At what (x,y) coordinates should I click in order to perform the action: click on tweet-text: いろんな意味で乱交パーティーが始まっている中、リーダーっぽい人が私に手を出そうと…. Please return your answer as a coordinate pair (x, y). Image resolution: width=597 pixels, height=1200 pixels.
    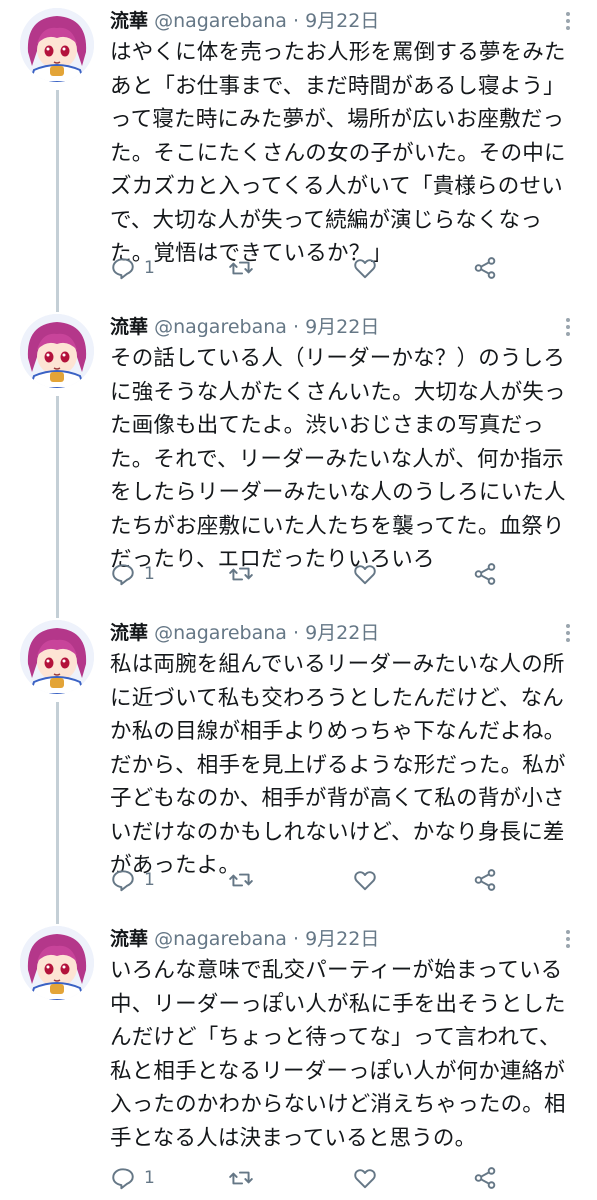
    Looking at the image, I should click on (338, 1054).